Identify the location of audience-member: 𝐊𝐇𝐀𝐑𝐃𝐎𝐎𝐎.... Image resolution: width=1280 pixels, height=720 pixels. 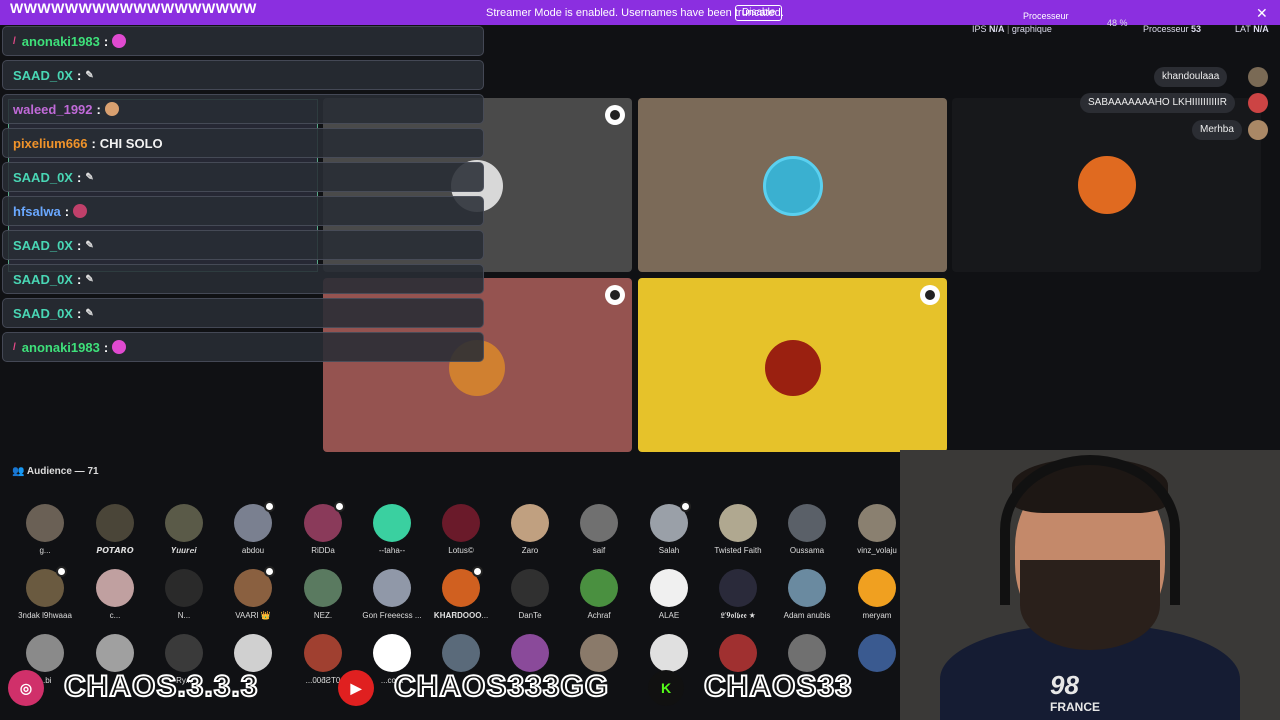
(461, 593).